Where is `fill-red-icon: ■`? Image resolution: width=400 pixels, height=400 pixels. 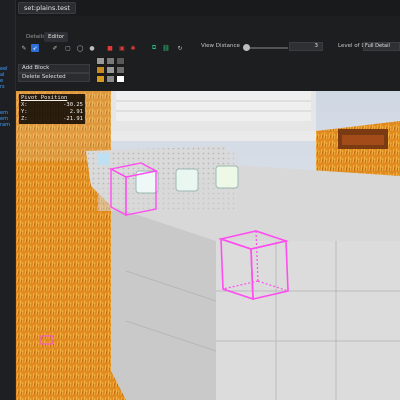
fill-red-icon: ■ is located at coordinates (110, 48).